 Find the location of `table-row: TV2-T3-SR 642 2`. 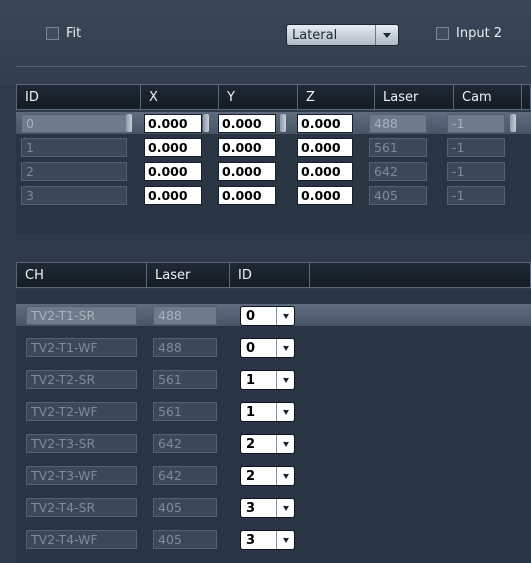

table-row: TV2-T3-SR 642 2 is located at coordinates (273, 443).